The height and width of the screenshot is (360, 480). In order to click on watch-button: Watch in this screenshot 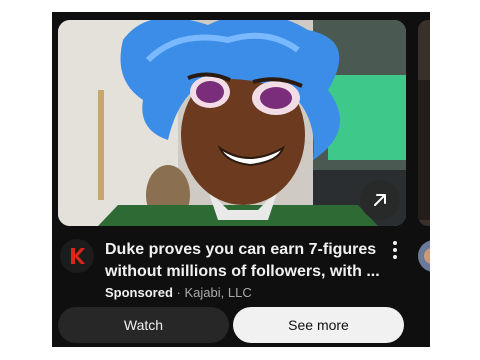, I will do `click(143, 325)`.